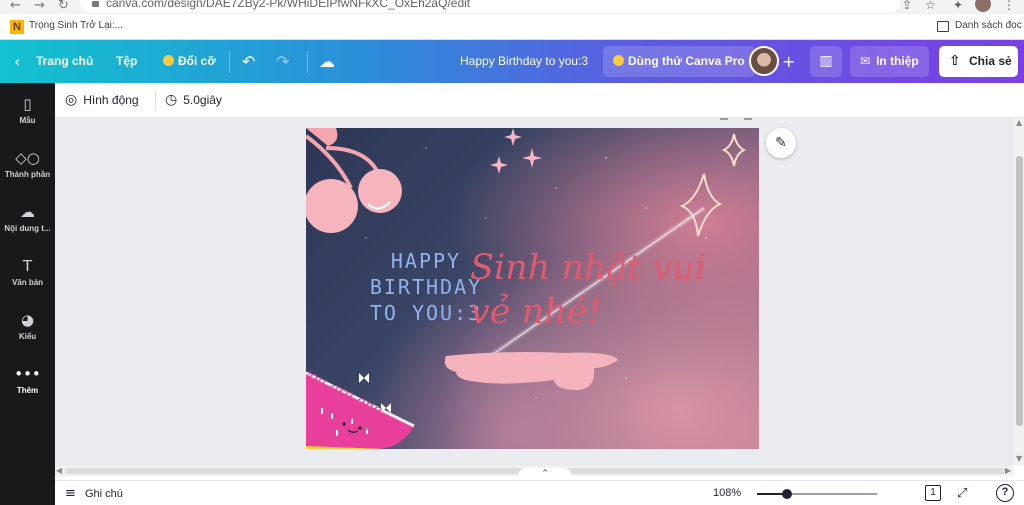  What do you see at coordinates (327, 61) in the screenshot?
I see `cloud-saved-icon: ☁` at bounding box center [327, 61].